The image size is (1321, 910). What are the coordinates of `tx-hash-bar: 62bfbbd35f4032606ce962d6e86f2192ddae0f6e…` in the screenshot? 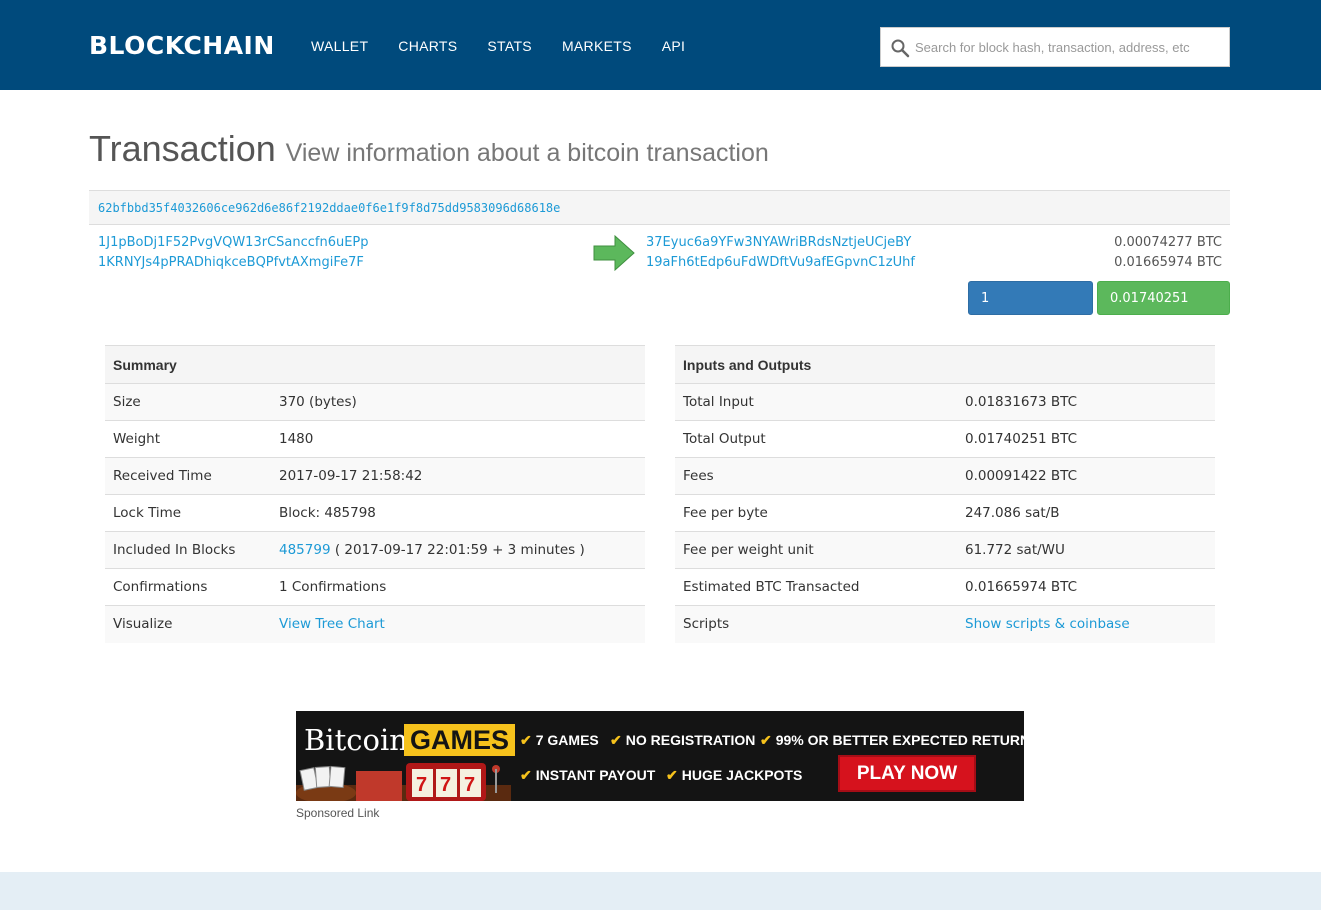 It's located at (659, 207).